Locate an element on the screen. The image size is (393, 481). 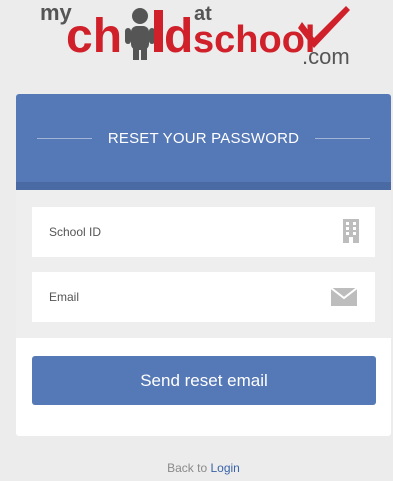
child-figure-icon is located at coordinates (140, 34).